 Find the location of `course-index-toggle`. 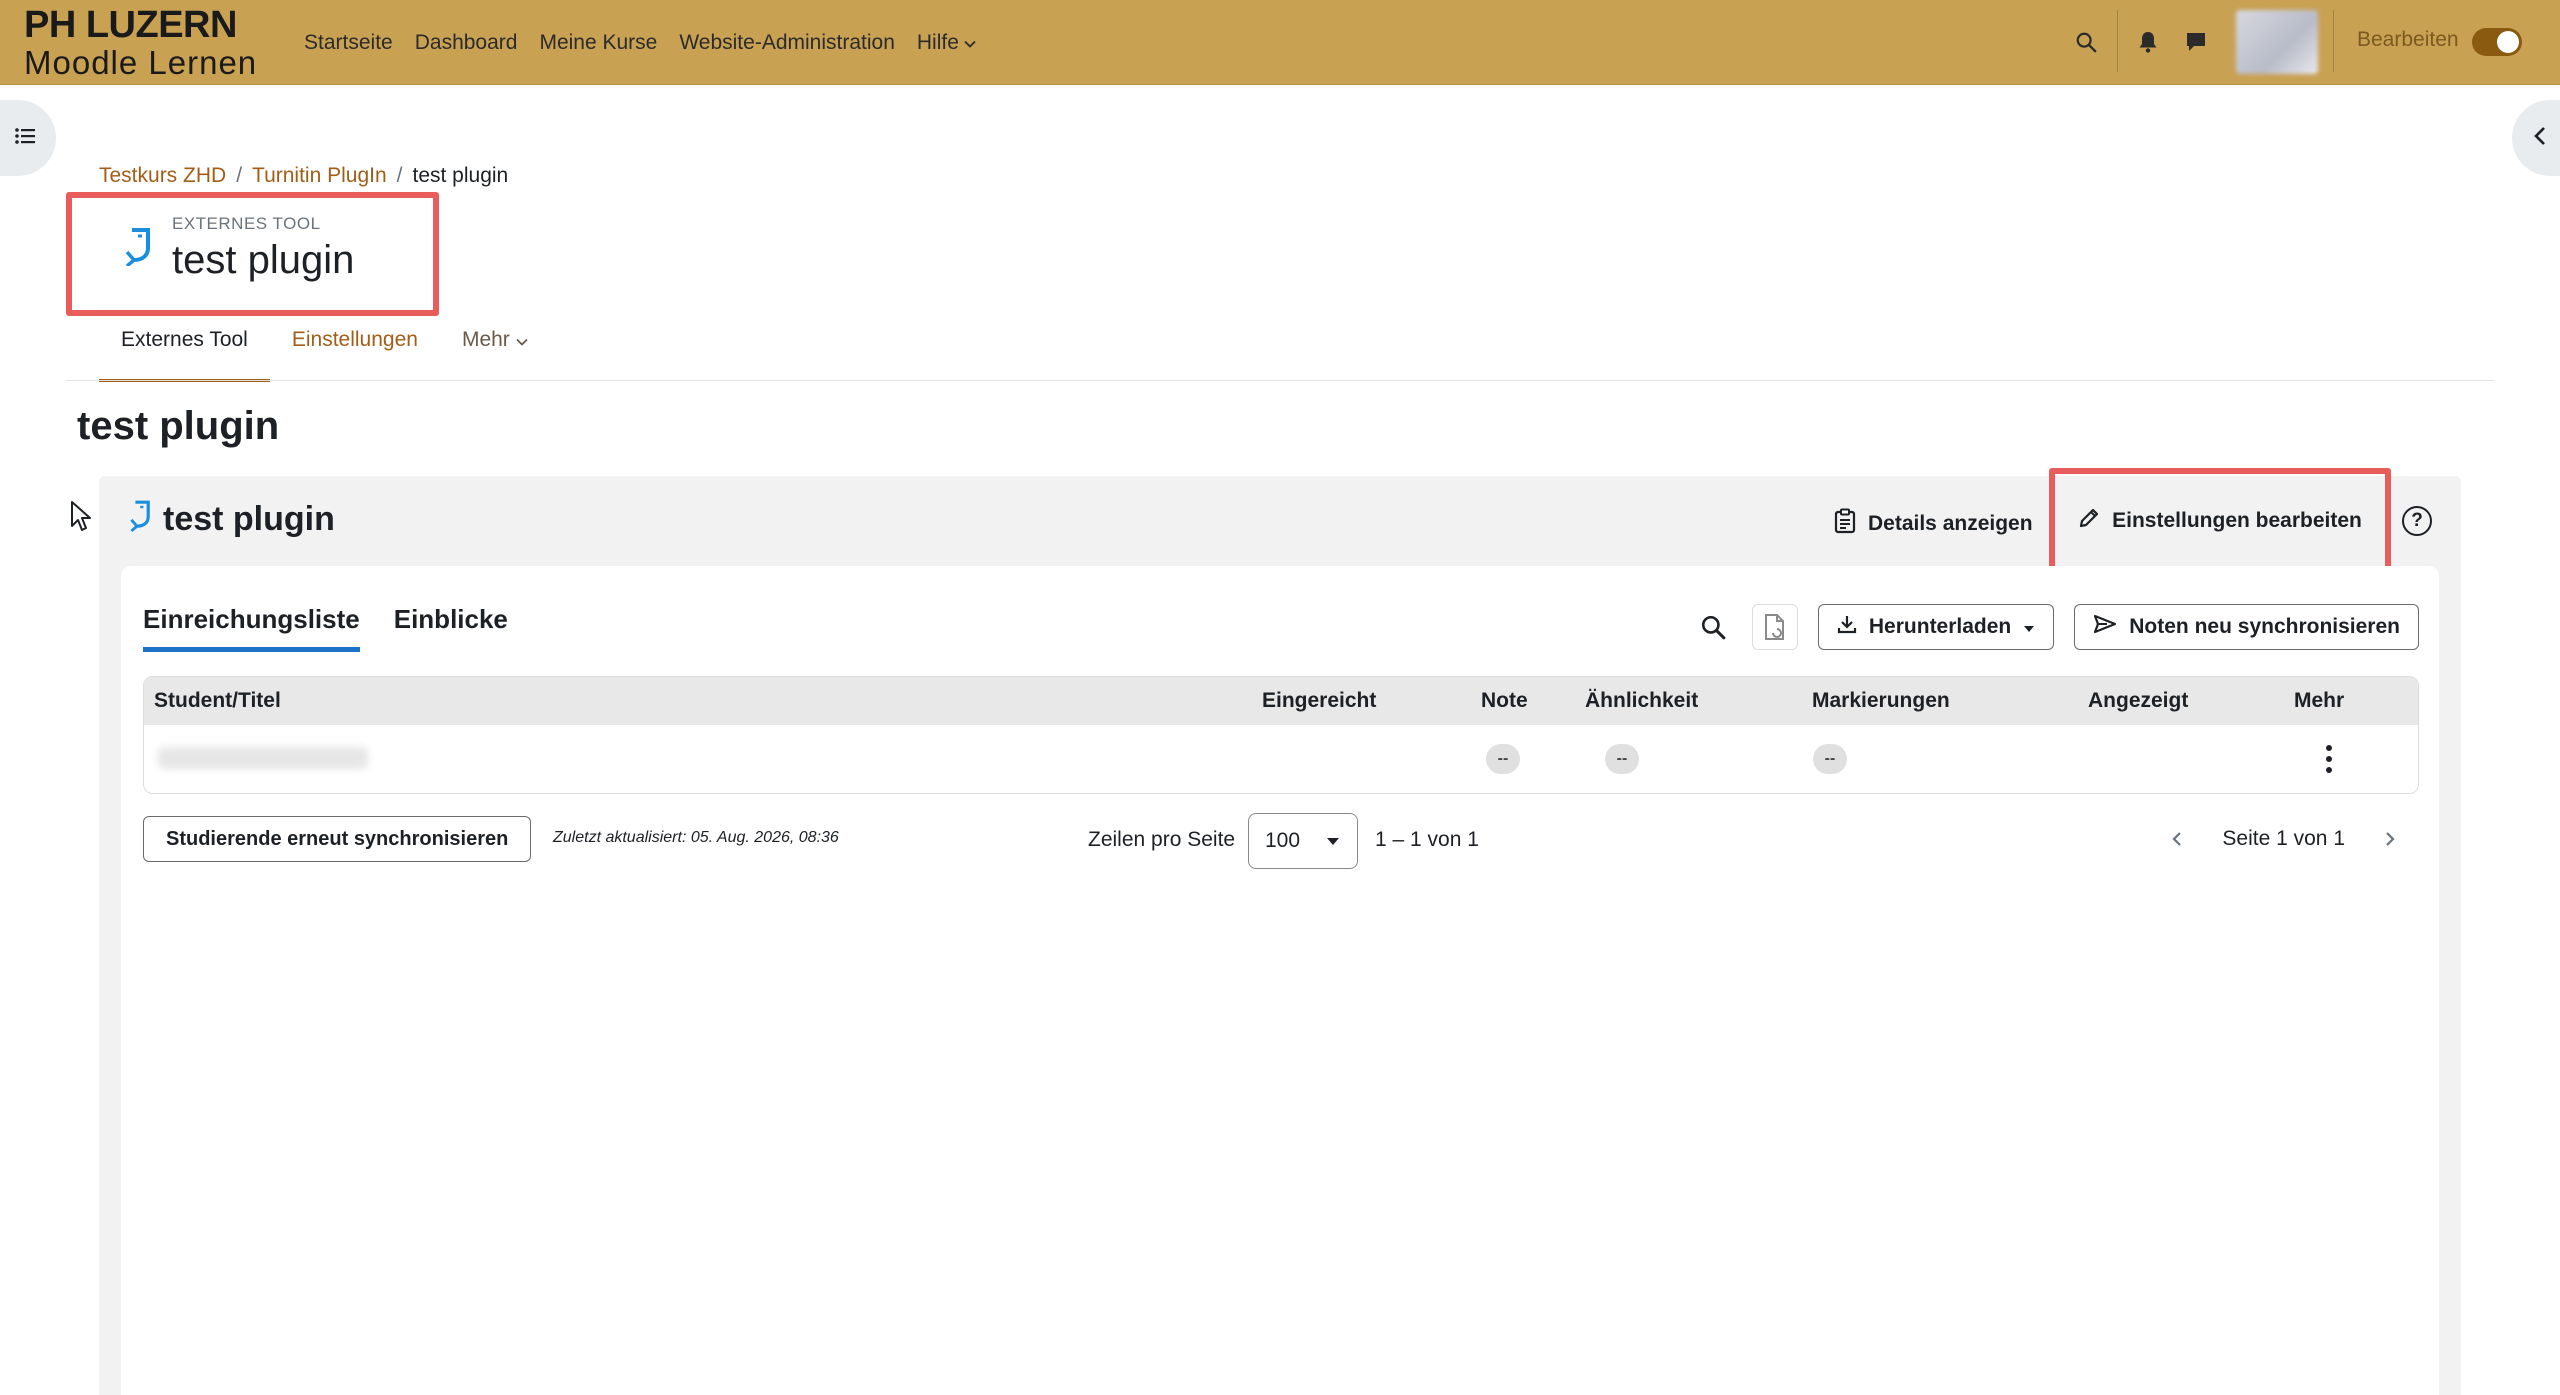

course-index-toggle is located at coordinates (28, 138).